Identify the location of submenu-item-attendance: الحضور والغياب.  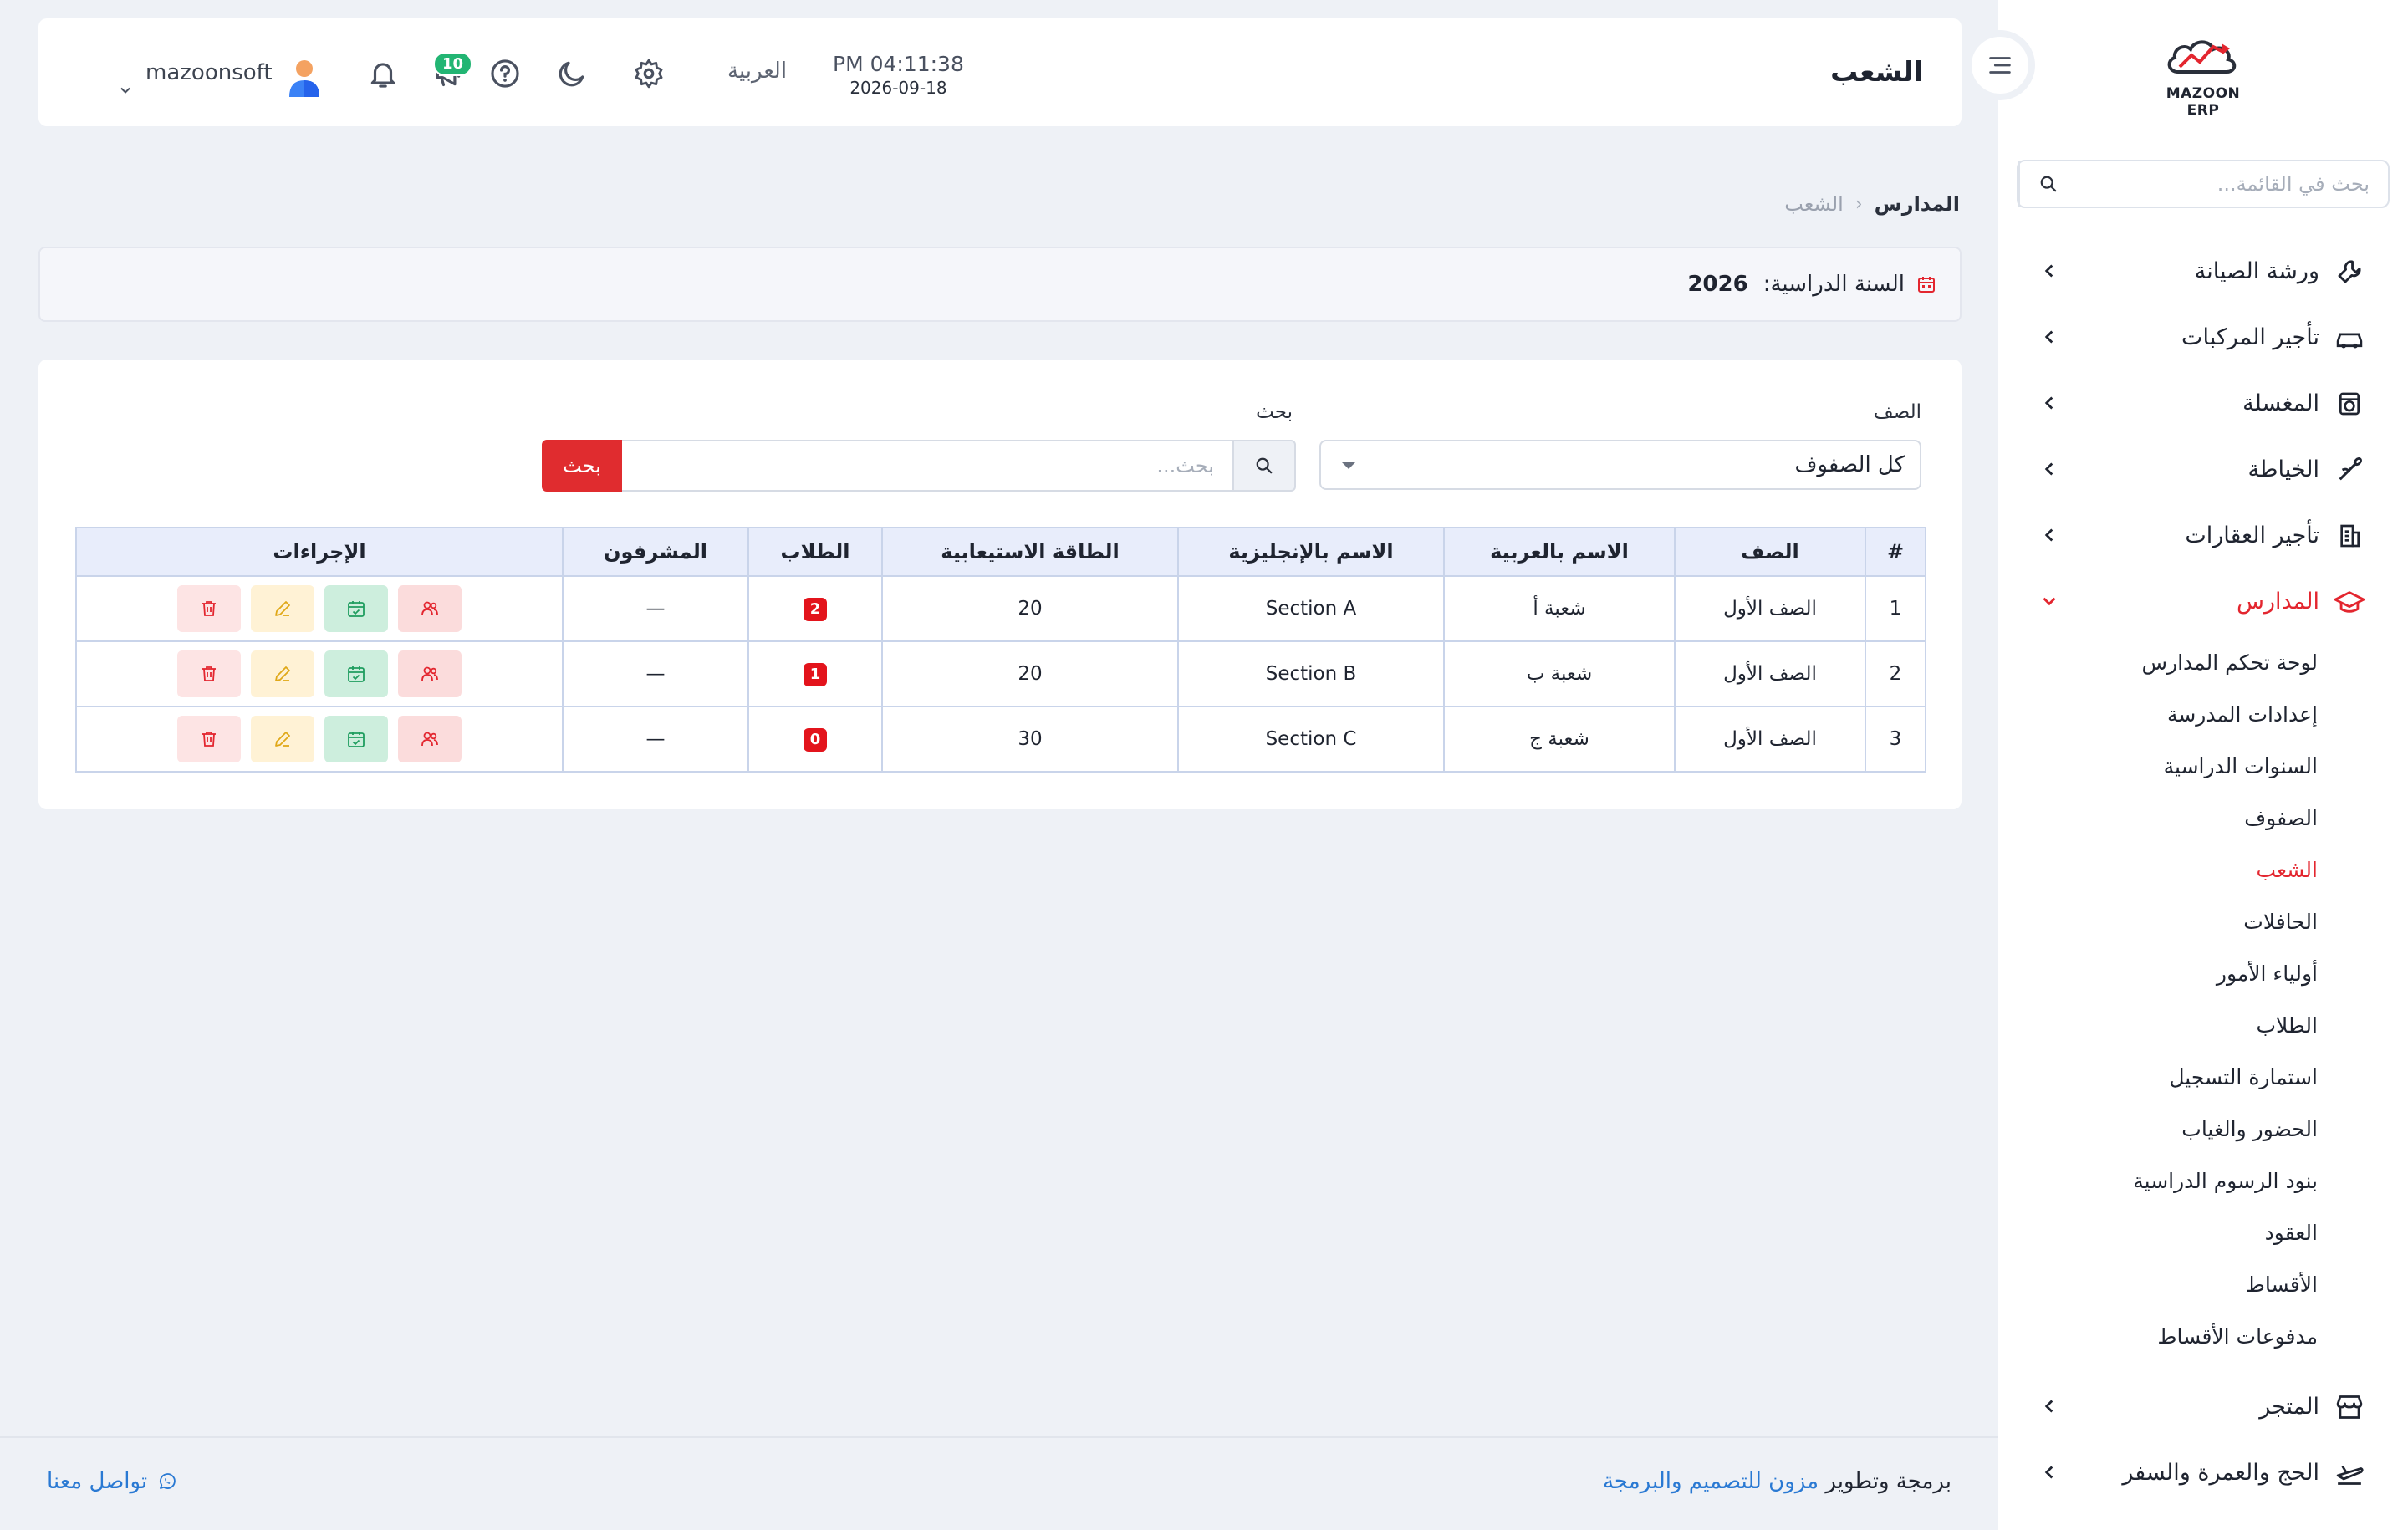
(2203, 1129).